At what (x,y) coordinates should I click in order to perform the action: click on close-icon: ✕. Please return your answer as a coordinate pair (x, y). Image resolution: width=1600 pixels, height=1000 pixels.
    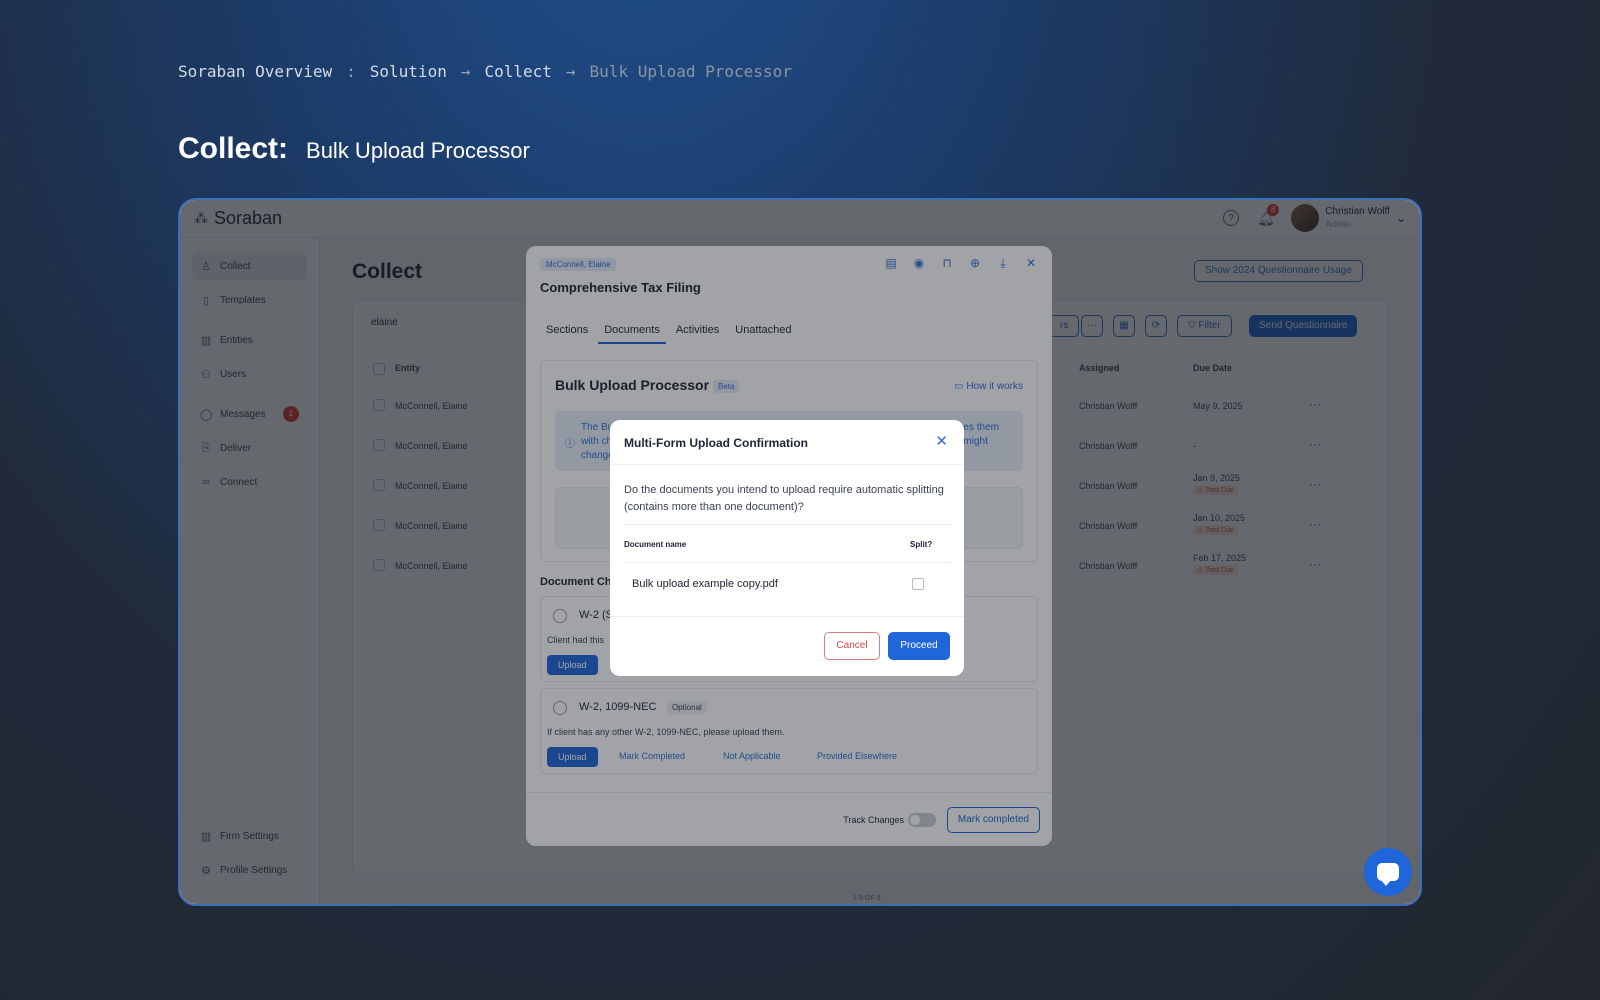
    Looking at the image, I should click on (941, 441).